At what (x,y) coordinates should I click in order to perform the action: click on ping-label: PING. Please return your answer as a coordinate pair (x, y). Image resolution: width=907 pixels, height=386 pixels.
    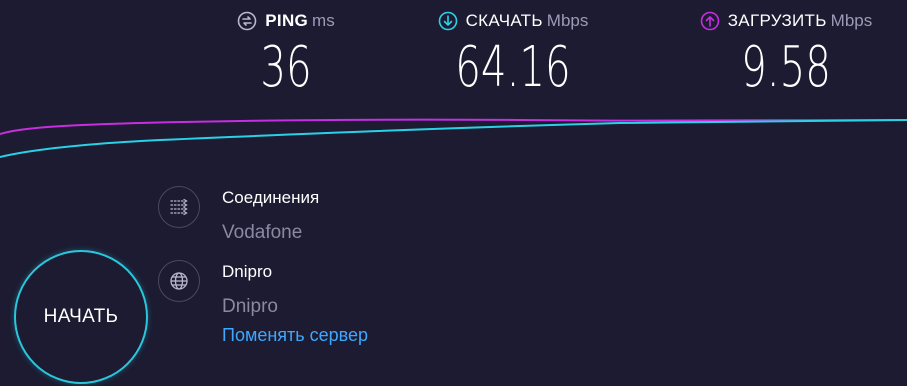
    Looking at the image, I should click on (287, 20).